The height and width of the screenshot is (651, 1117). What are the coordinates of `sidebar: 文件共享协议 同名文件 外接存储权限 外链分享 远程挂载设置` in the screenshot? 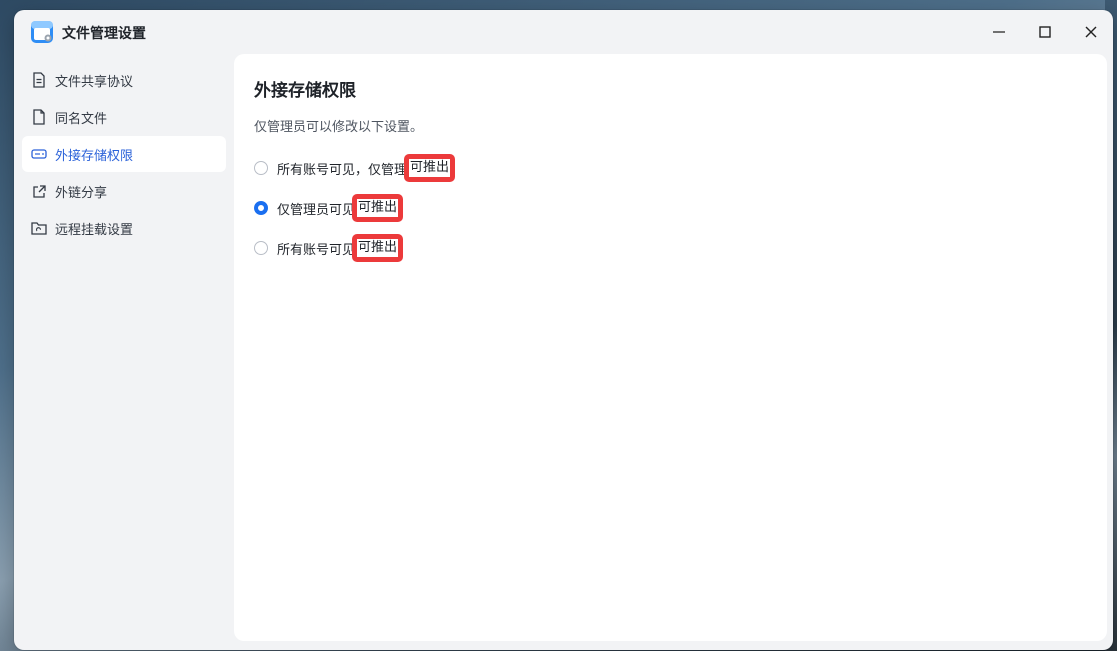 It's located at (124, 154).